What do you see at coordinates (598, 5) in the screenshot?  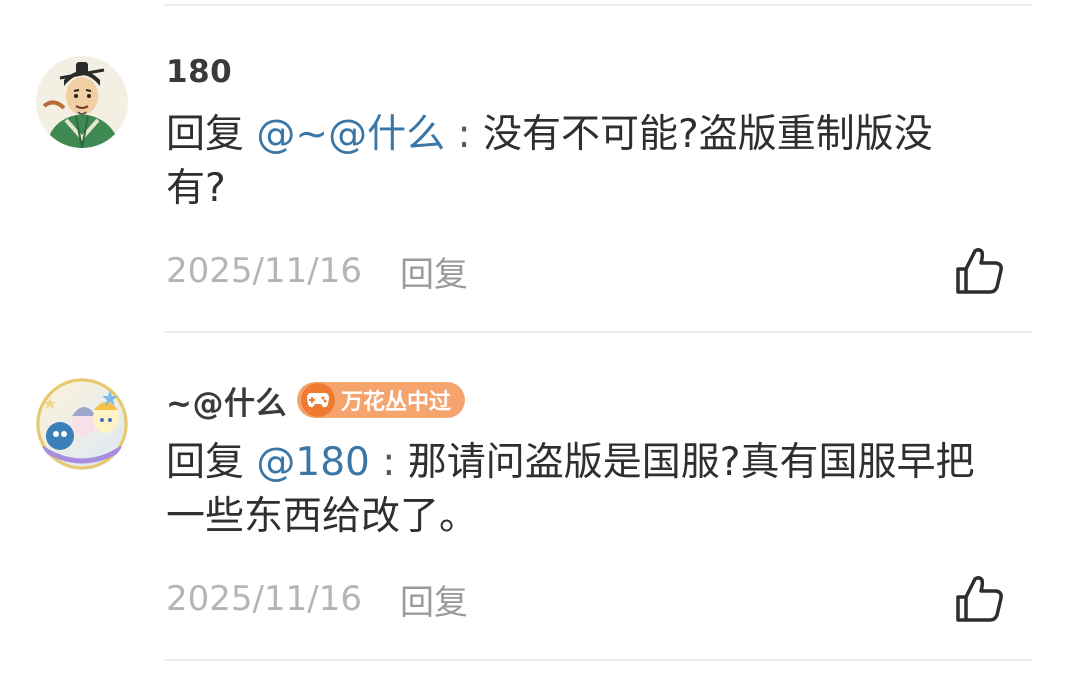 I see `divider-top` at bounding box center [598, 5].